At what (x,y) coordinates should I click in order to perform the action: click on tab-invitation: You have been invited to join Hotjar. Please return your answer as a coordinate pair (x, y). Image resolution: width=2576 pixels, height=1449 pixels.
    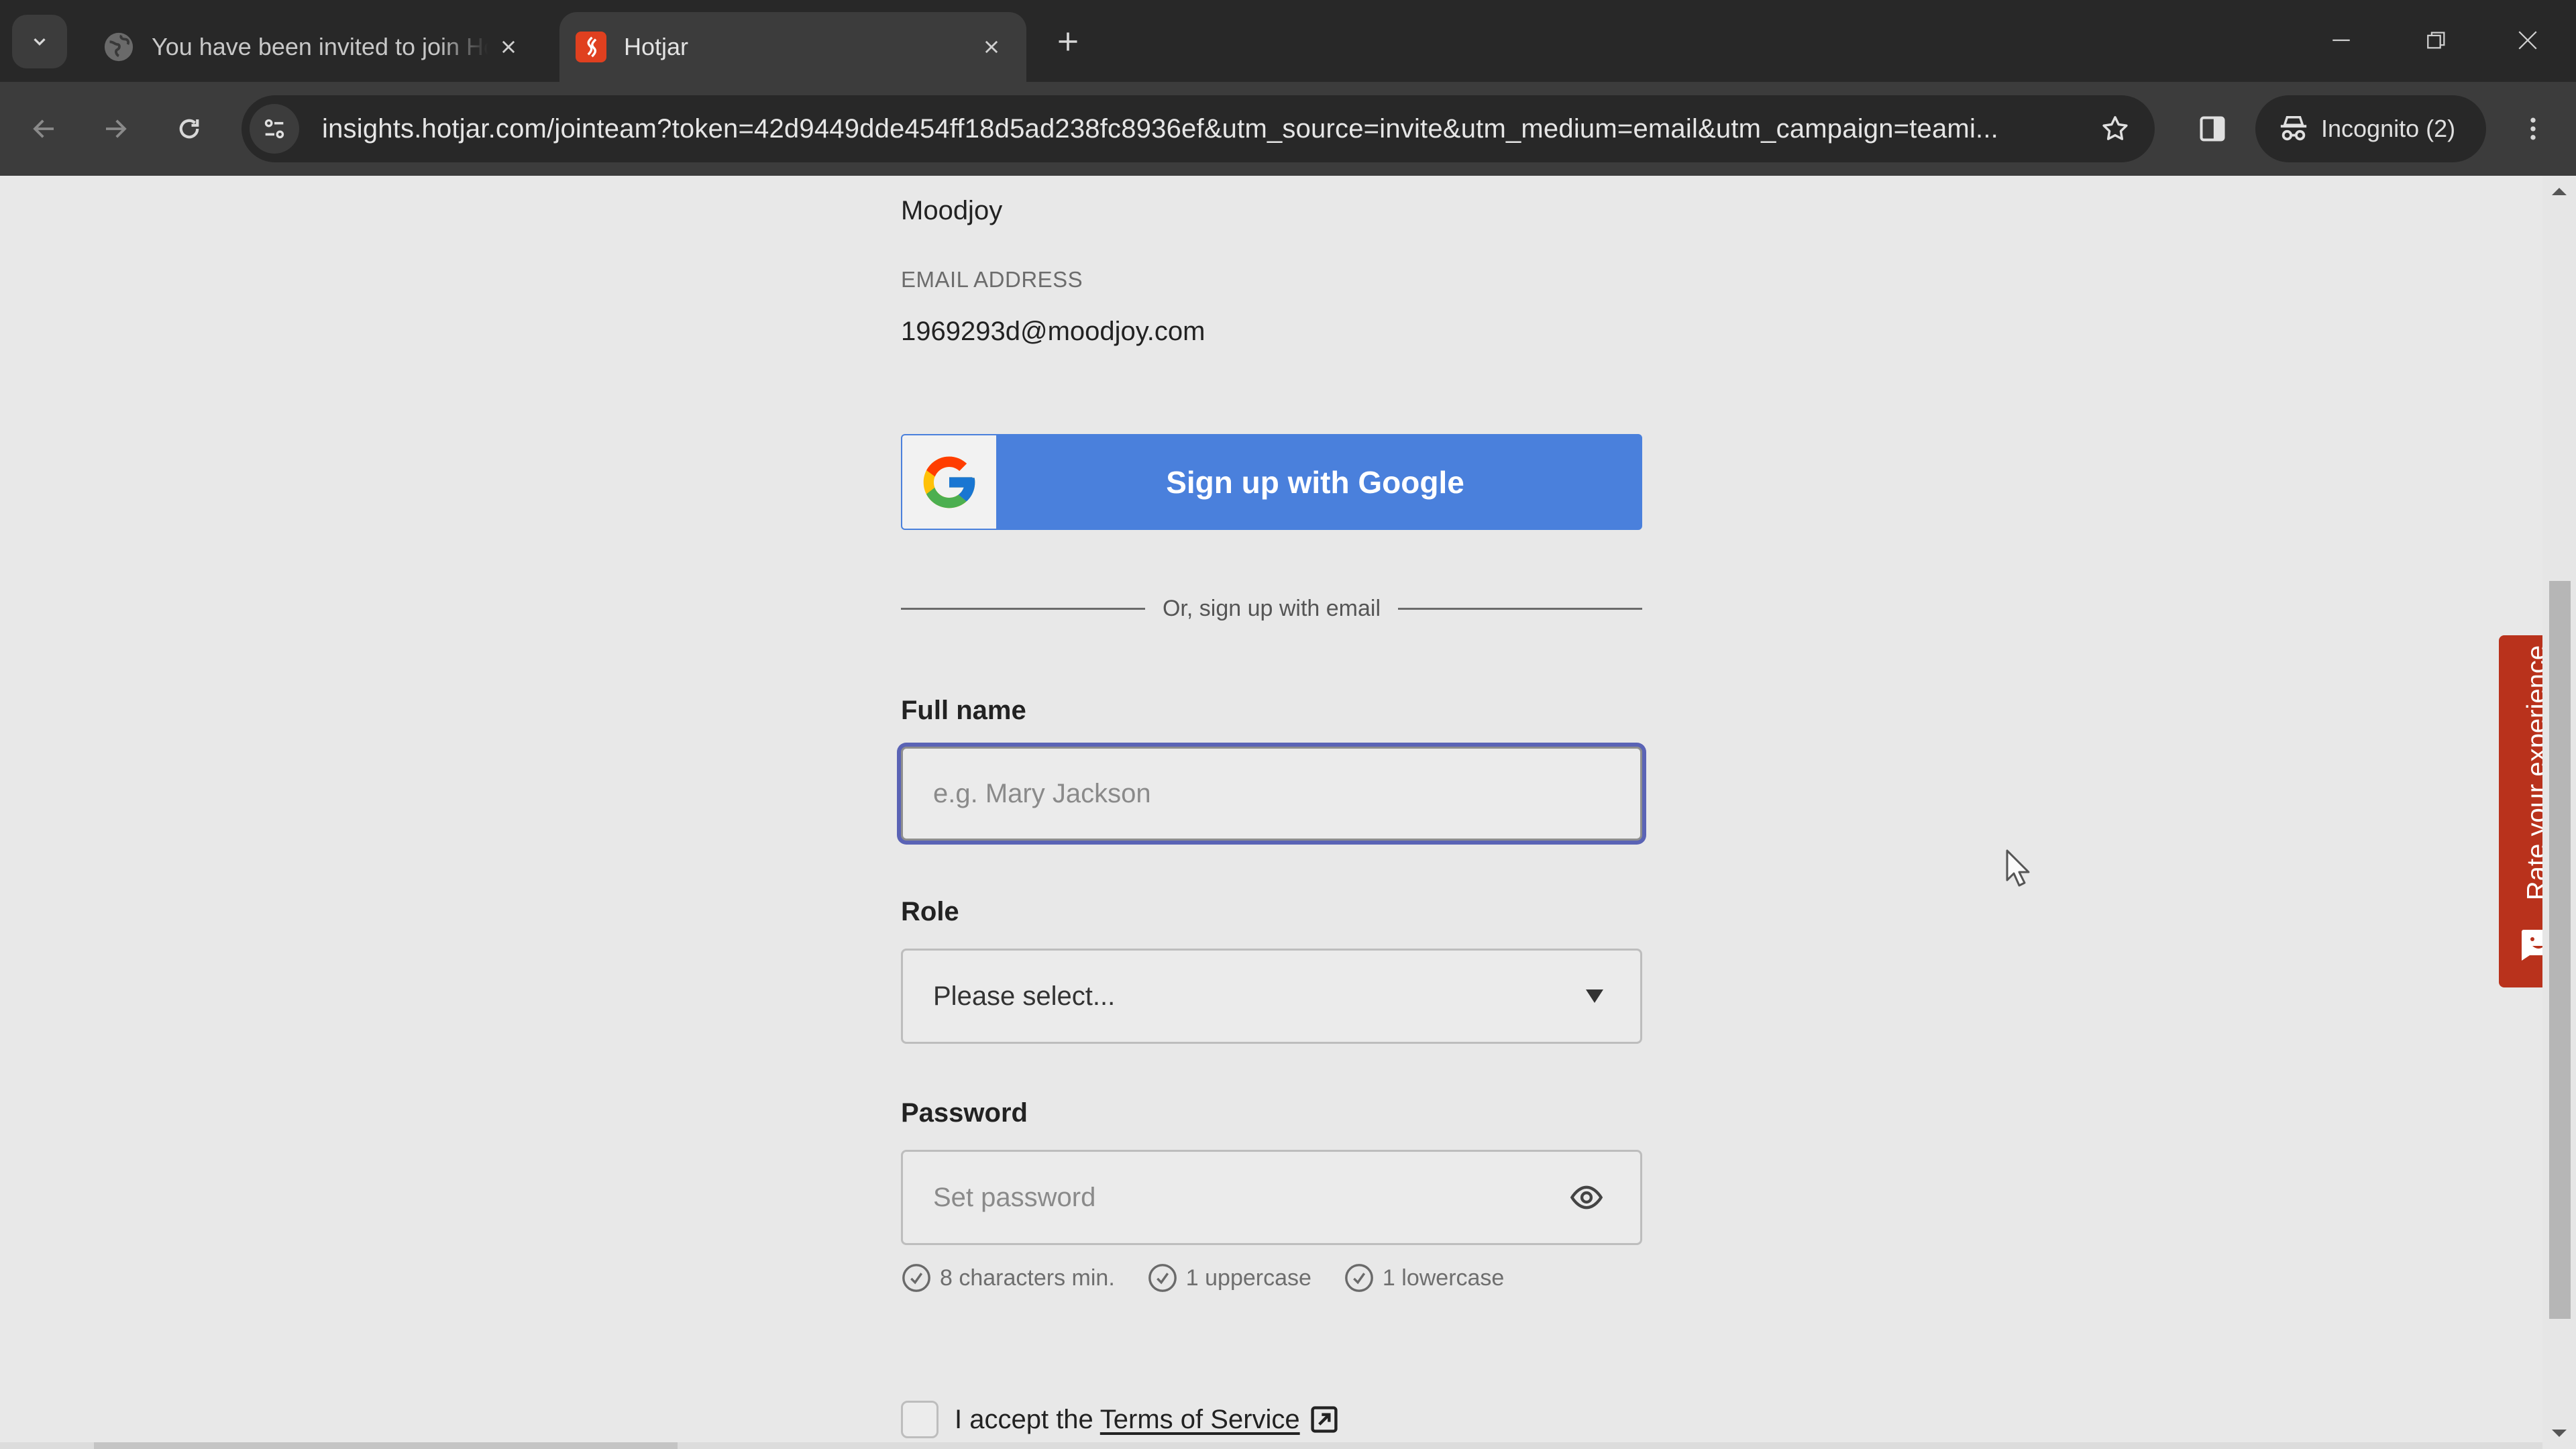
    Looking at the image, I should click on (315, 47).